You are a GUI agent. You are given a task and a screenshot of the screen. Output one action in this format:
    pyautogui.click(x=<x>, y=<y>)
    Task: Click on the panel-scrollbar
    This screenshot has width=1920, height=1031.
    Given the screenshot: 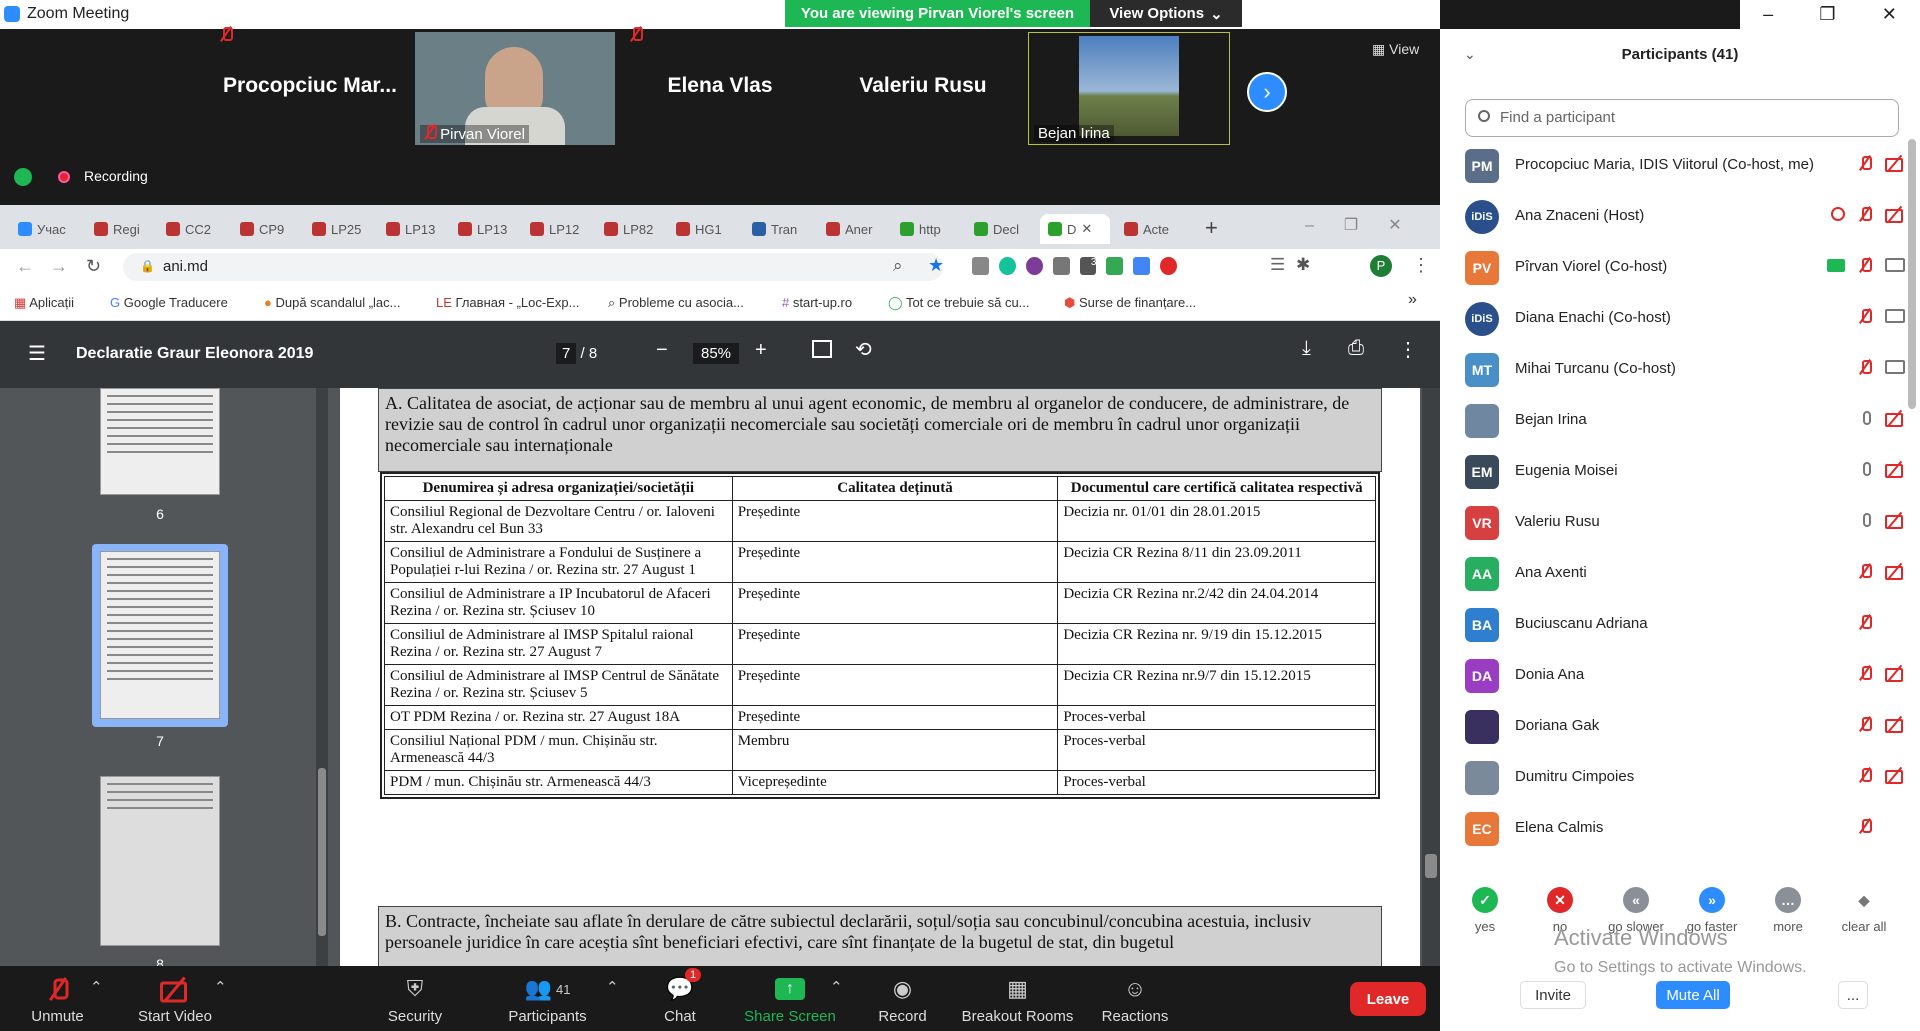 What is the action you would take?
    pyautogui.click(x=1912, y=274)
    